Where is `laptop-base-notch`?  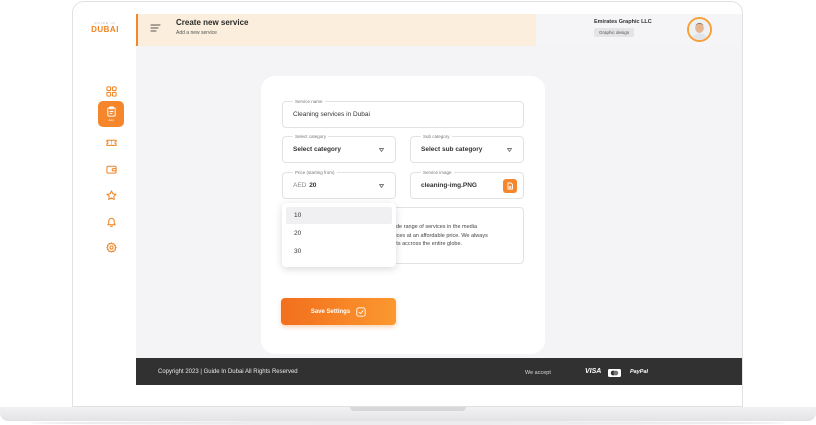 laptop-base-notch is located at coordinates (408, 409).